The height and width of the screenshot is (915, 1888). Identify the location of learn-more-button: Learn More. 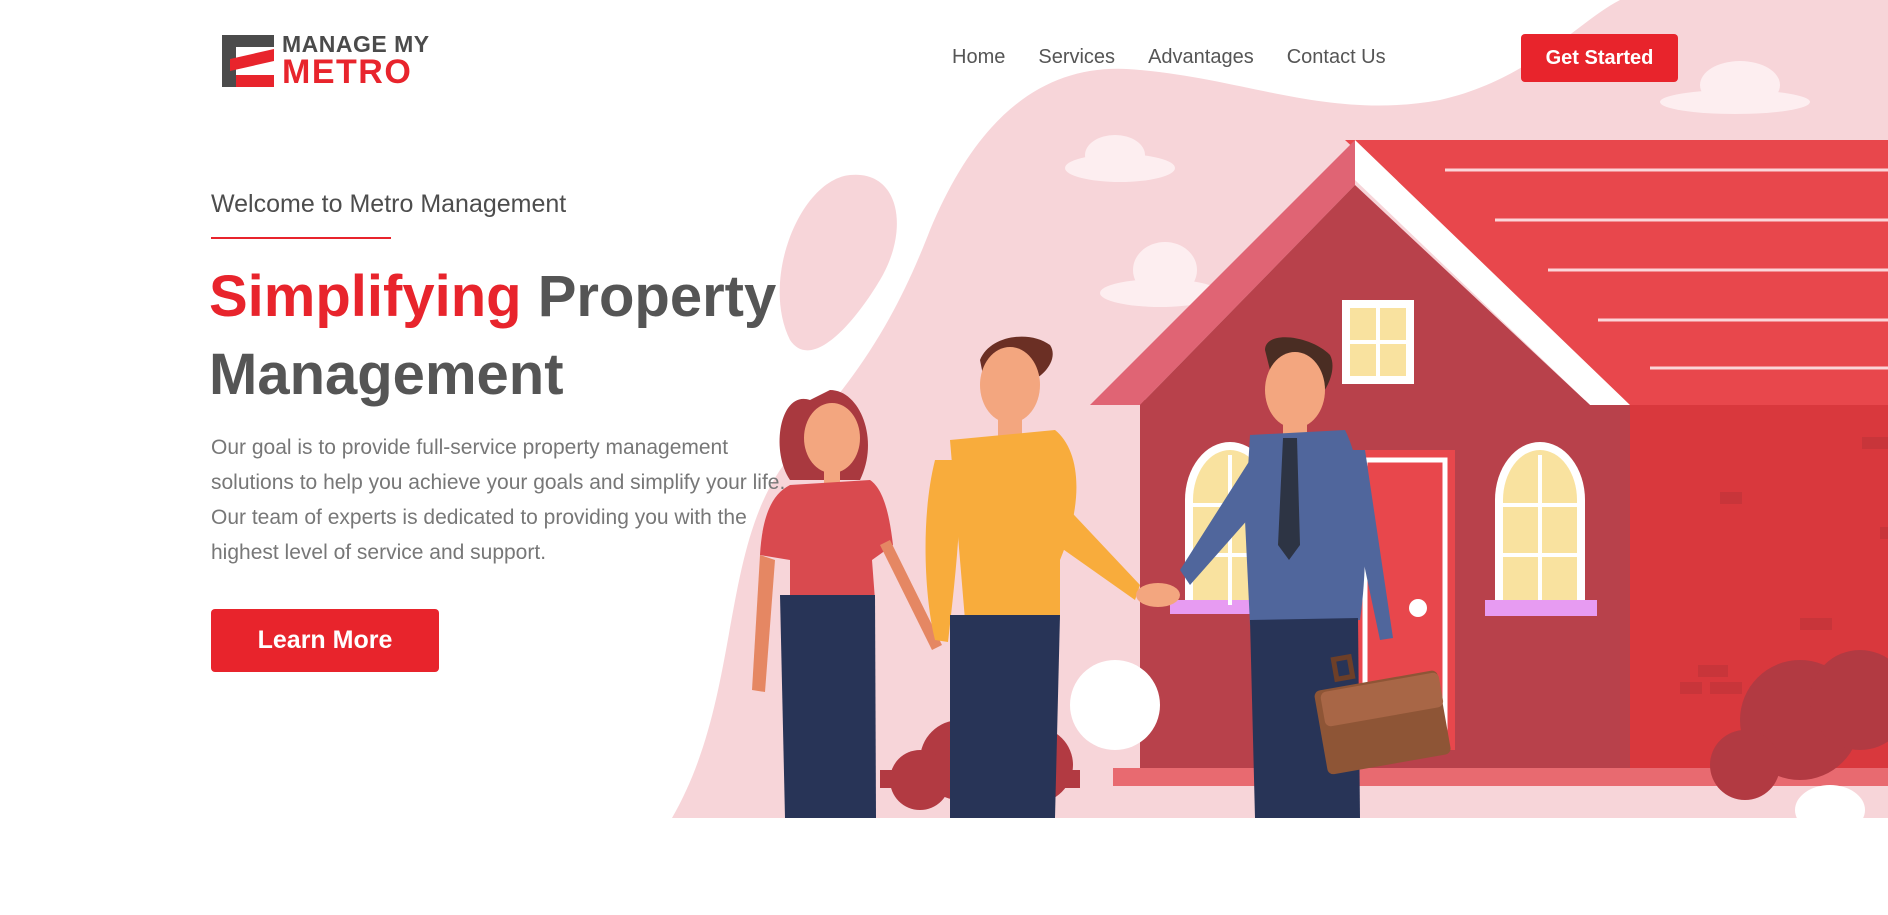
(325, 640).